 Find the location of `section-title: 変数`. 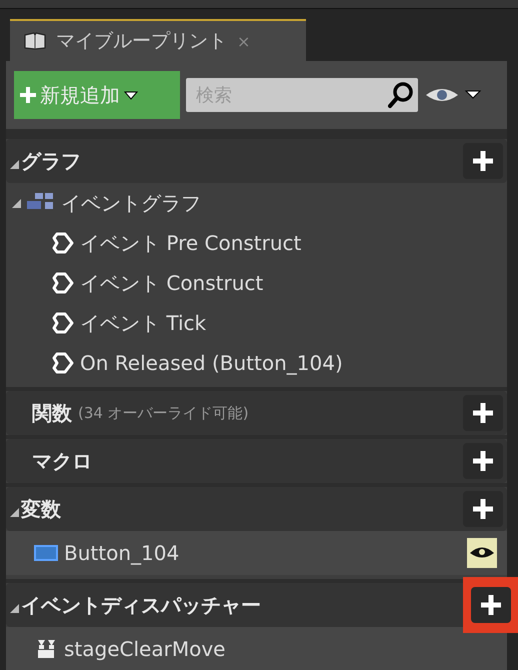

section-title: 変数 is located at coordinates (41, 509).